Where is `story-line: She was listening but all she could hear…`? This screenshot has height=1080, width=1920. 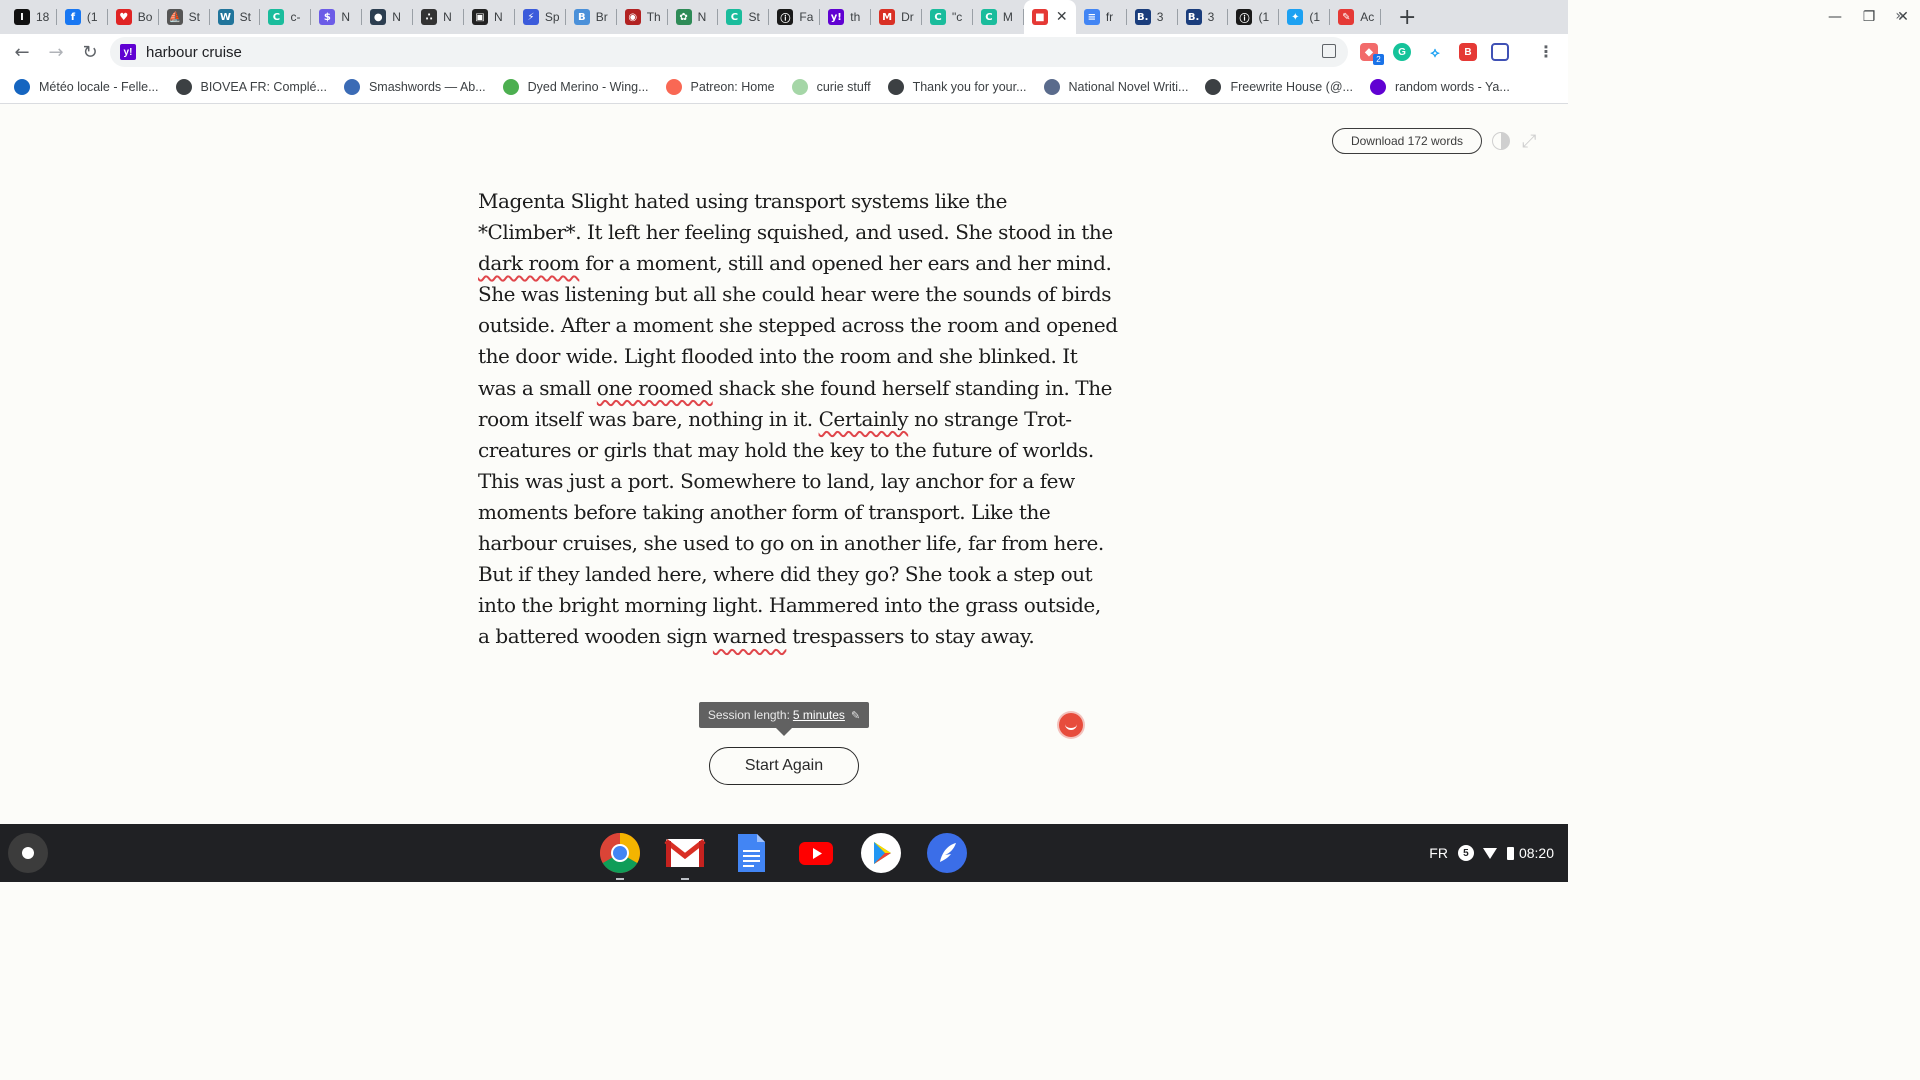 story-line: She was listening but all she could hear… is located at coordinates (795, 294).